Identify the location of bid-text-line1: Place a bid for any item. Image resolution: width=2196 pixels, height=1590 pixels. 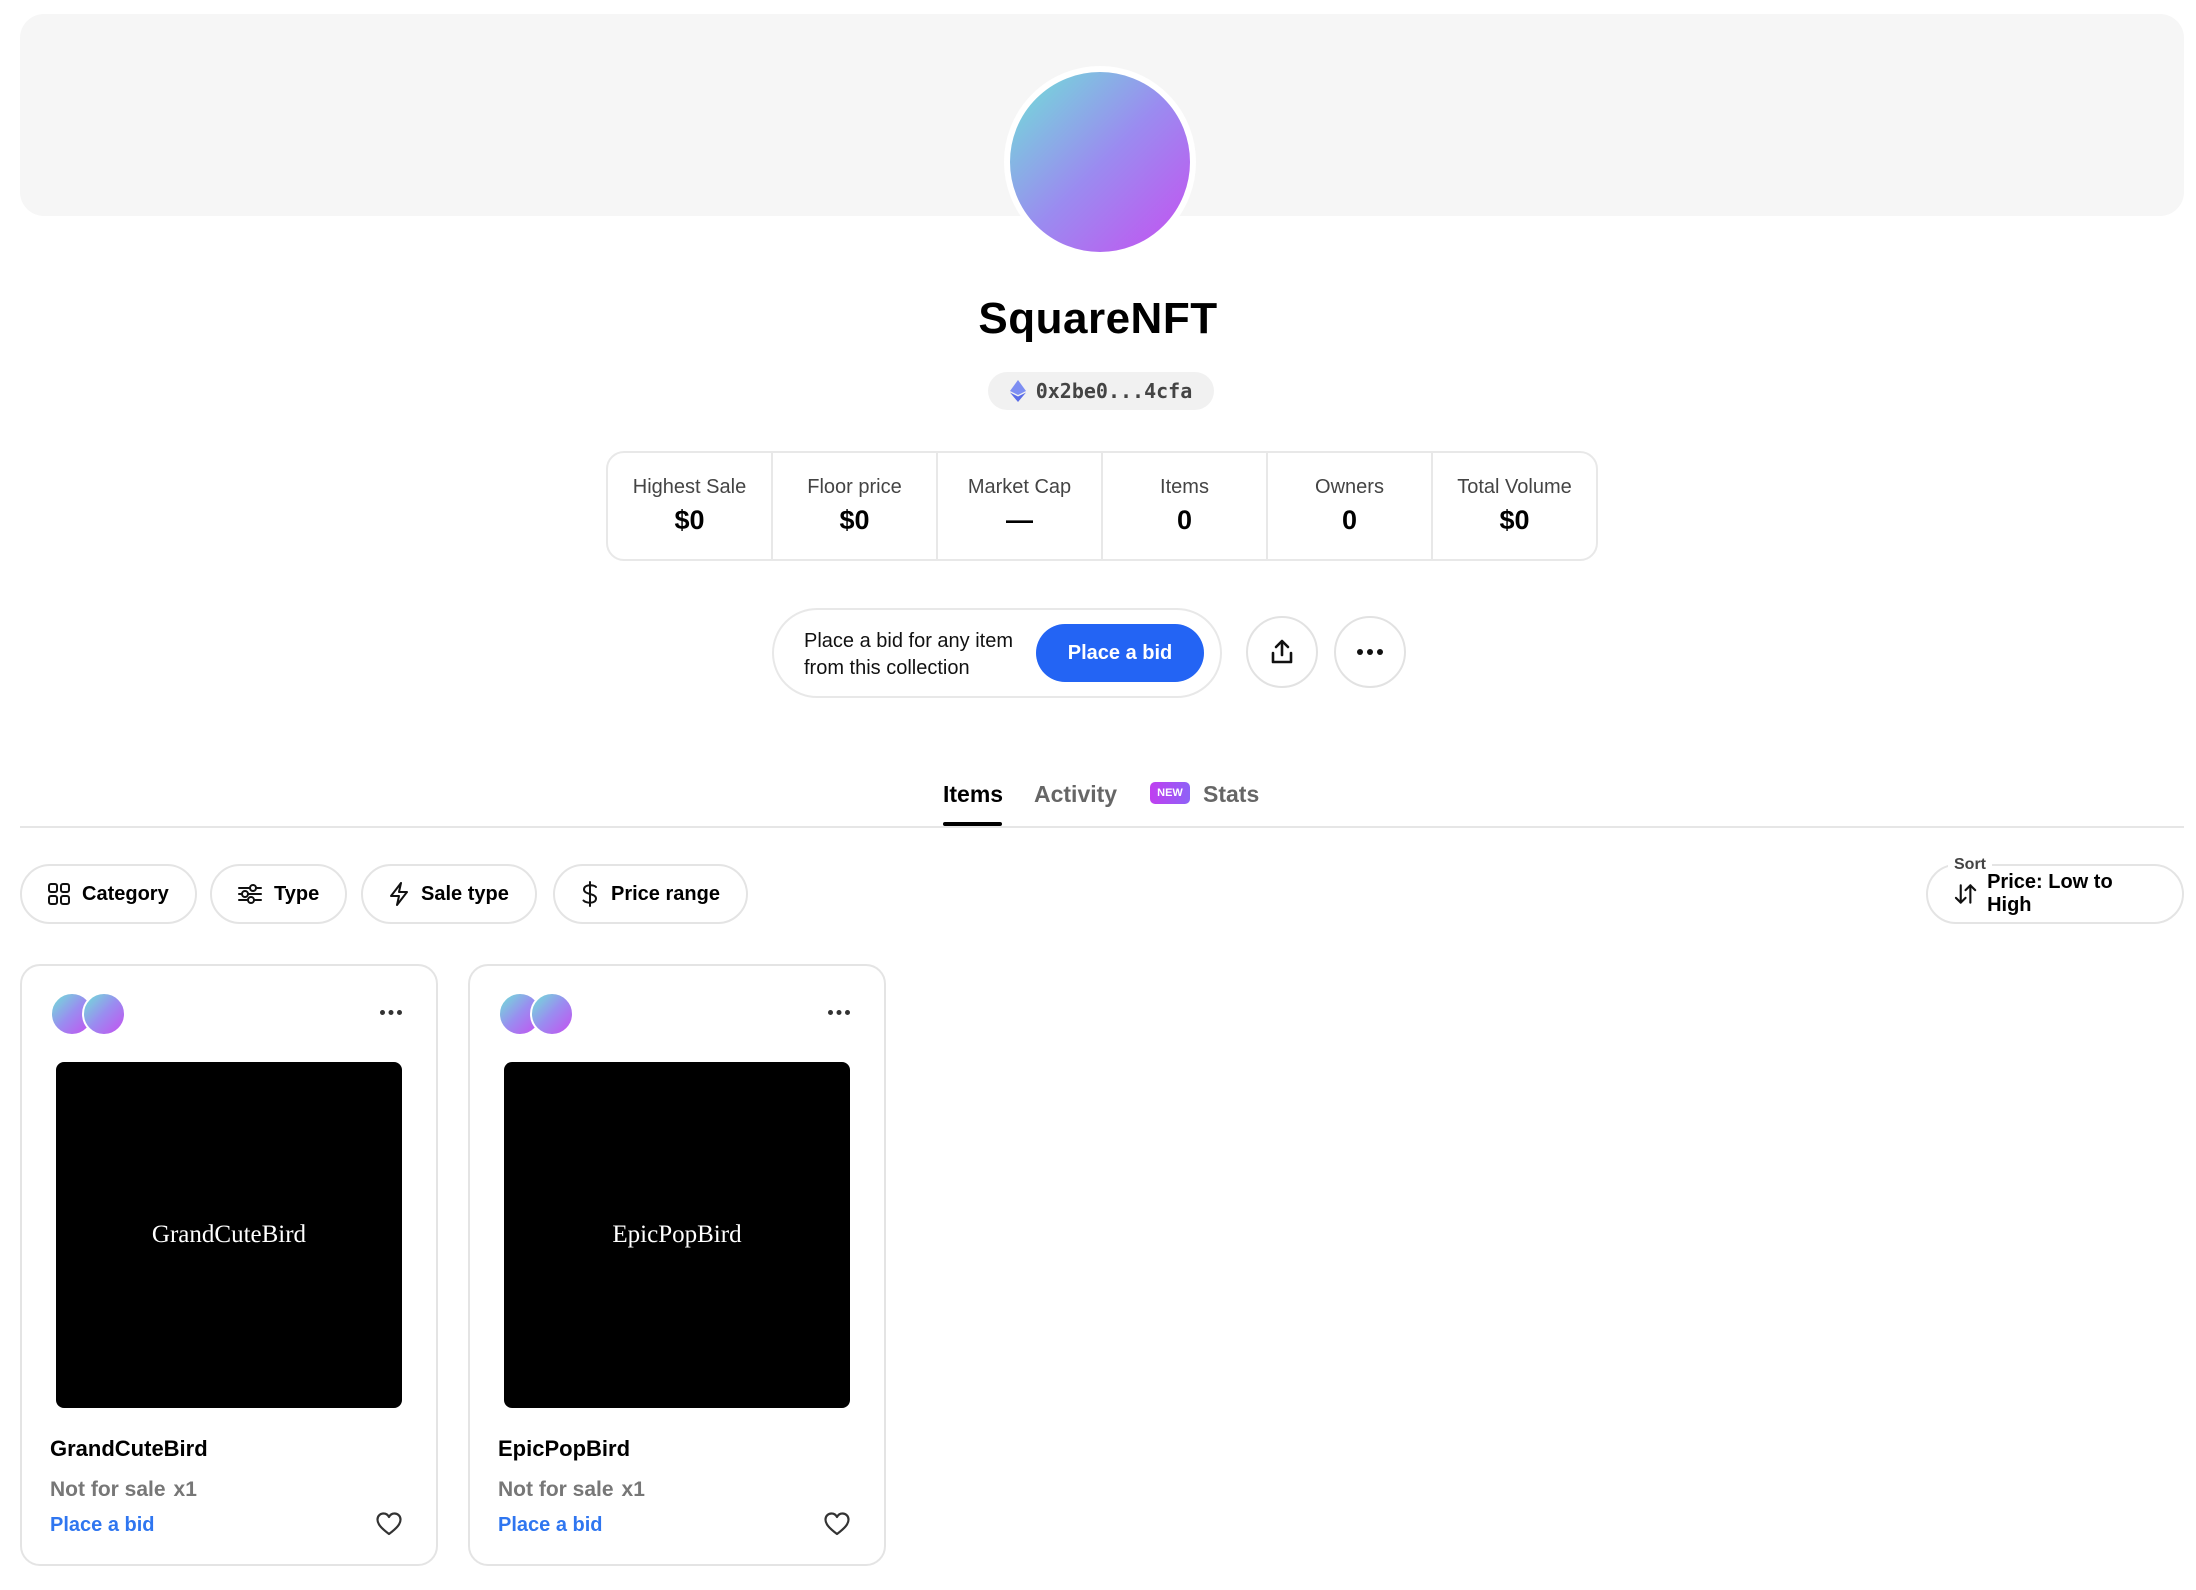
(908, 641).